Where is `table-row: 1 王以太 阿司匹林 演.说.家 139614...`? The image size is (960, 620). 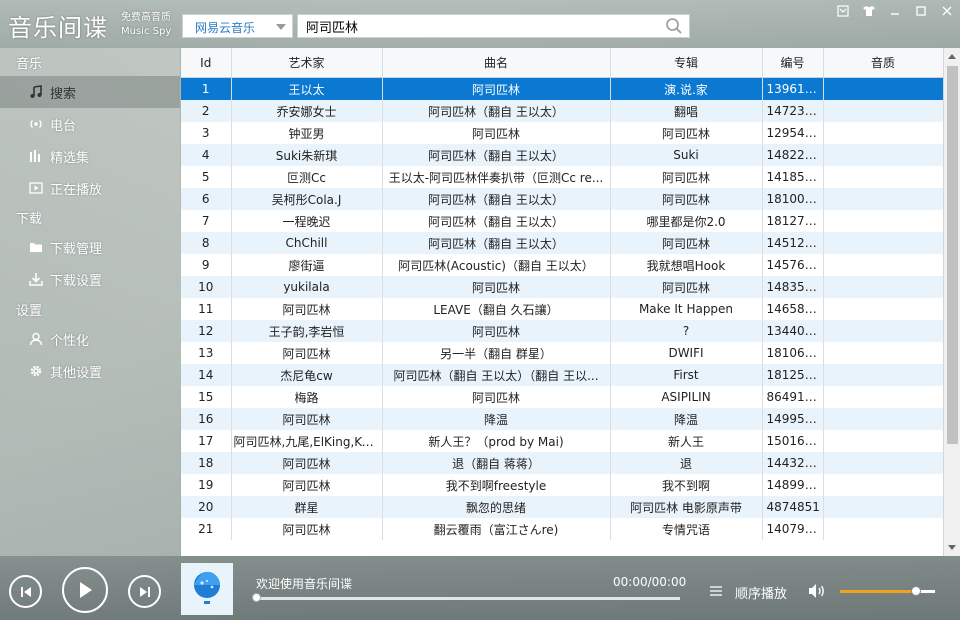
table-row: 1 王以太 阿司匹林 演.说.家 139614... is located at coordinates (562, 88).